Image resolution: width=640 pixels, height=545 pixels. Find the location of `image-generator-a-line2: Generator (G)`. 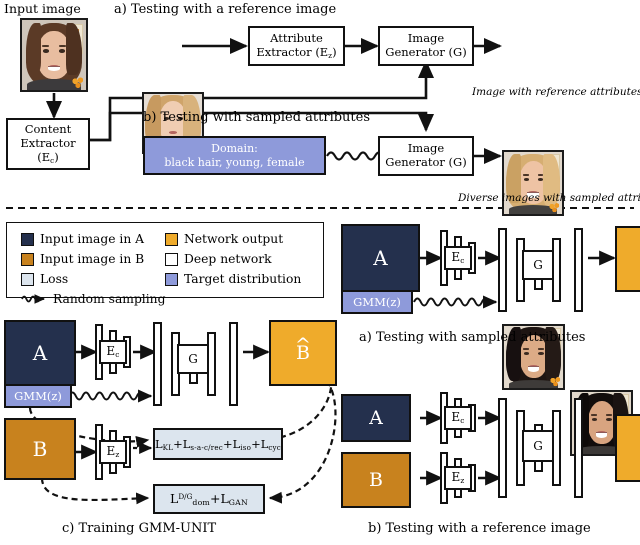

image-generator-a-line2: Generator (G) is located at coordinates (426, 52).